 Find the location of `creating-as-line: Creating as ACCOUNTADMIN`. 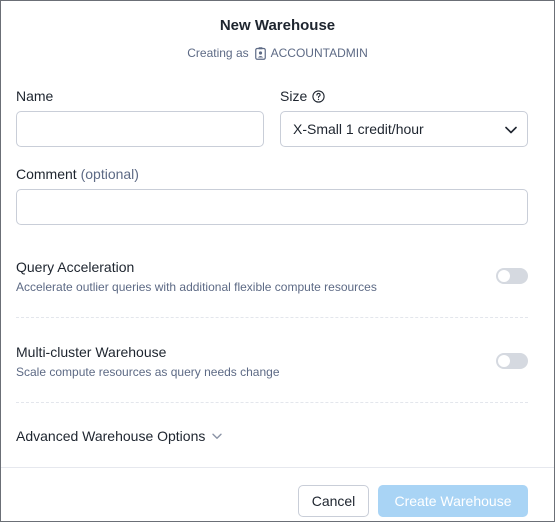

creating-as-line: Creating as ACCOUNTADMIN is located at coordinates (277, 53).